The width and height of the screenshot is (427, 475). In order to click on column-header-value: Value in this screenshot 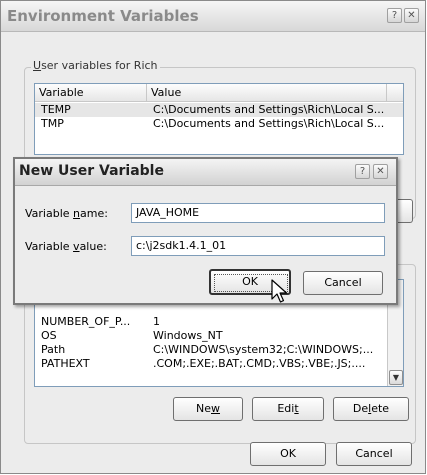, I will do `click(267, 92)`.